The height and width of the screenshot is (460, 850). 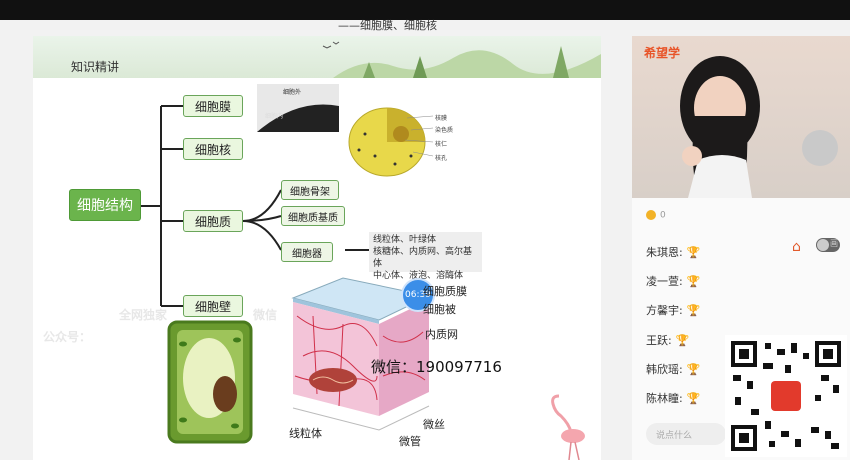 What do you see at coordinates (759, 127) in the screenshot?
I see `teacher-figure` at bounding box center [759, 127].